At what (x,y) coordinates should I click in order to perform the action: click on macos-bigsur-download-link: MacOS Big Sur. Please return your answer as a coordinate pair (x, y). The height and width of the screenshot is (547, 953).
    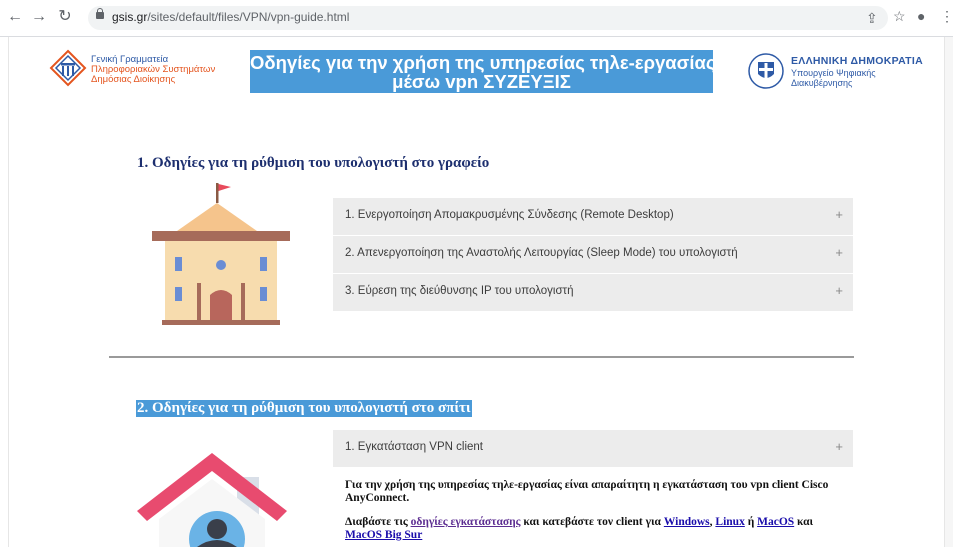
    Looking at the image, I should click on (383, 535).